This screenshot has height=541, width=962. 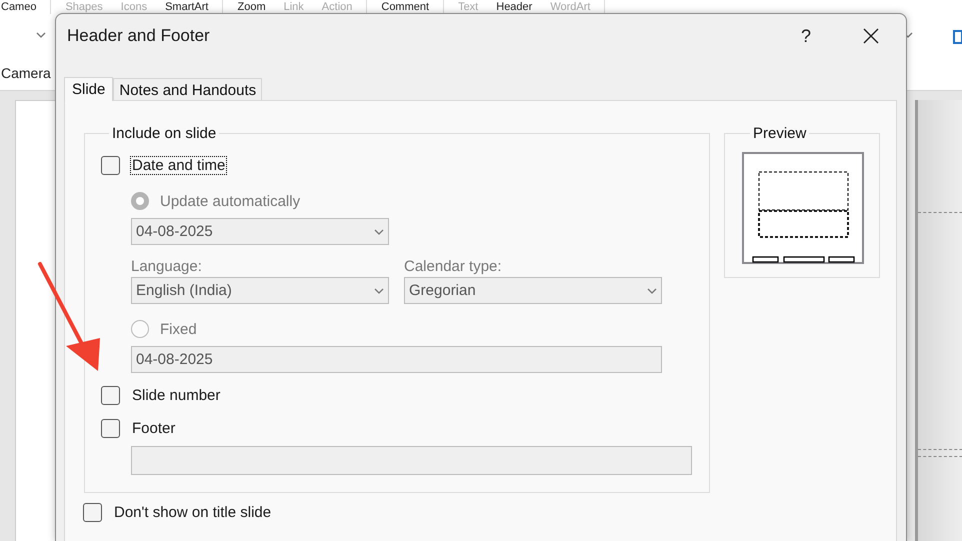 I want to click on checkbox-label: Footer, so click(x=153, y=428).